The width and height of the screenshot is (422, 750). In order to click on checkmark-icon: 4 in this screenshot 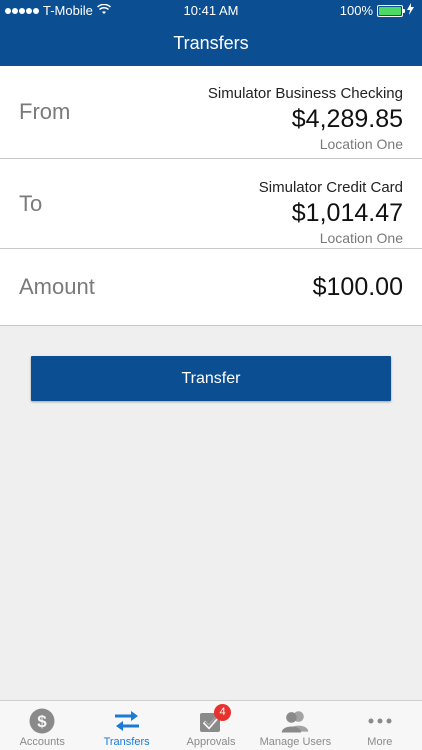, I will do `click(214, 719)`.